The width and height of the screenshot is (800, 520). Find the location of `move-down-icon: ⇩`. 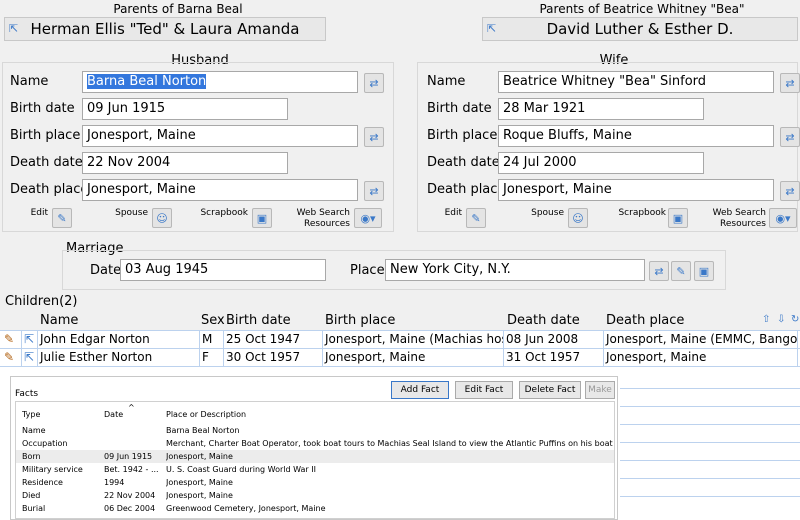

move-down-icon: ⇩ is located at coordinates (781, 319).